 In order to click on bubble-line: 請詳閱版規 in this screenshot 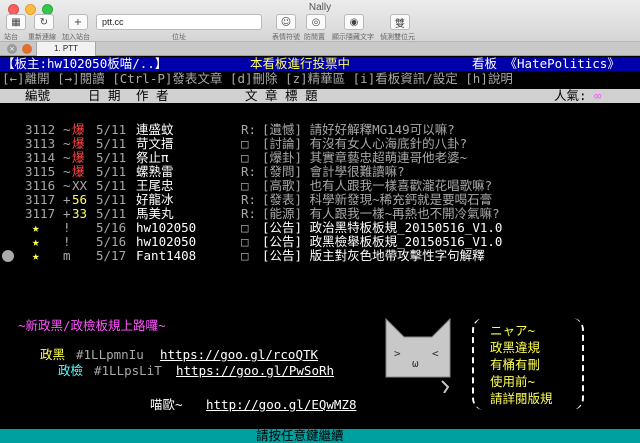, I will do `click(521, 398)`.